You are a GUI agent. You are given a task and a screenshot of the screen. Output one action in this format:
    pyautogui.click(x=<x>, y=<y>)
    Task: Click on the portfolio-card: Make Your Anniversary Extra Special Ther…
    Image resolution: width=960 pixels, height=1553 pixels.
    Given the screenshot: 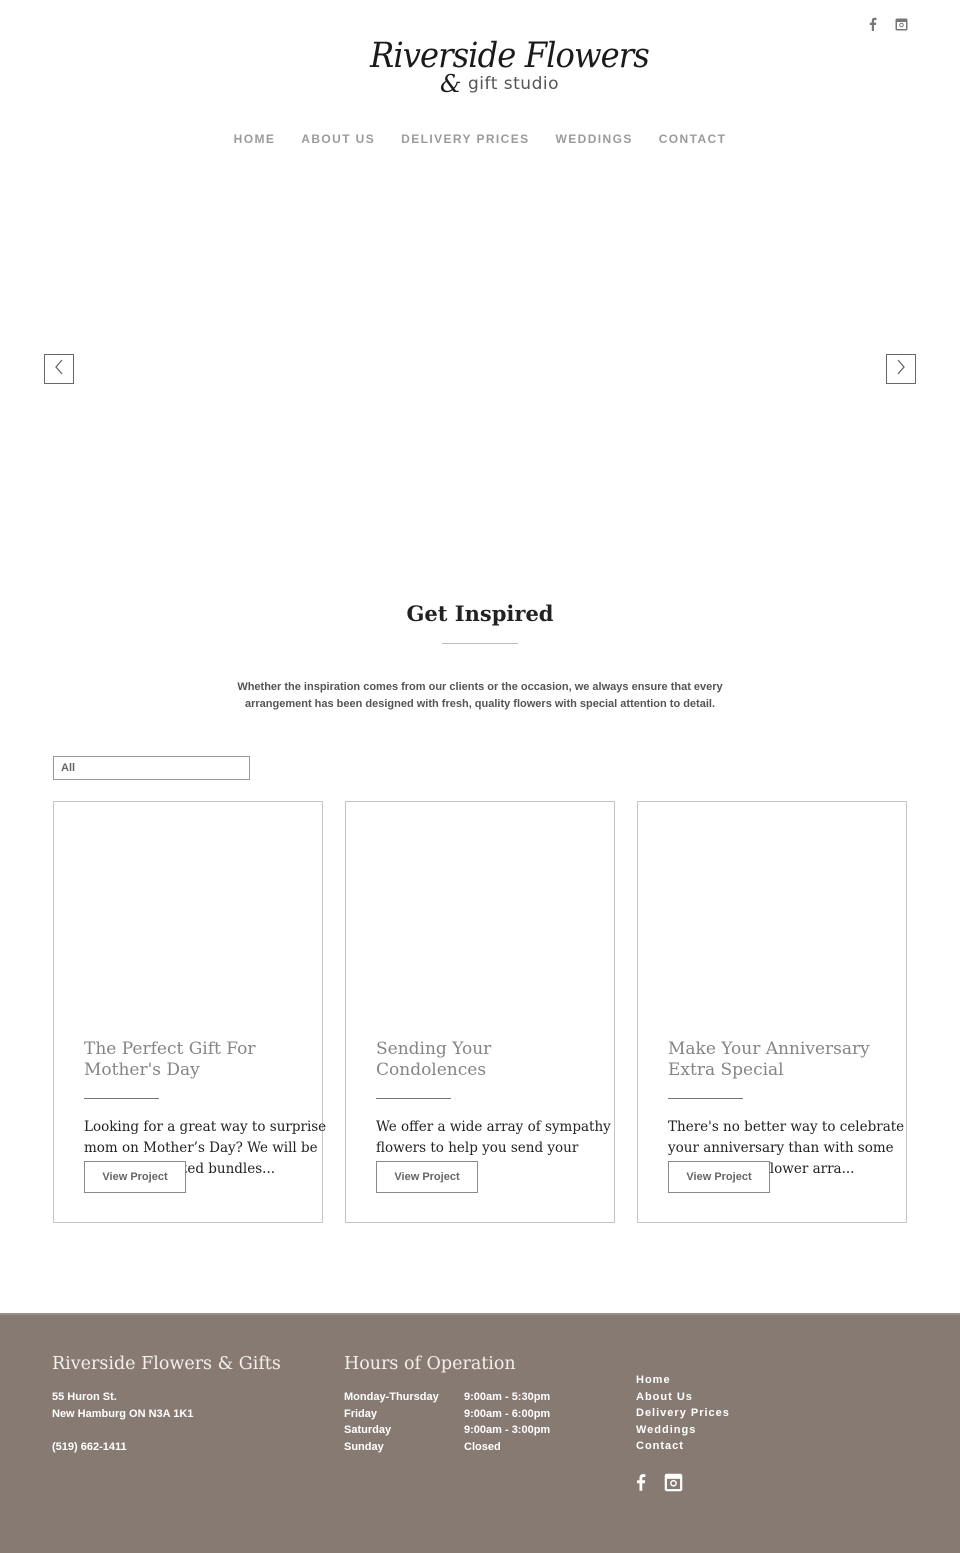 What is the action you would take?
    pyautogui.click(x=772, y=1012)
    